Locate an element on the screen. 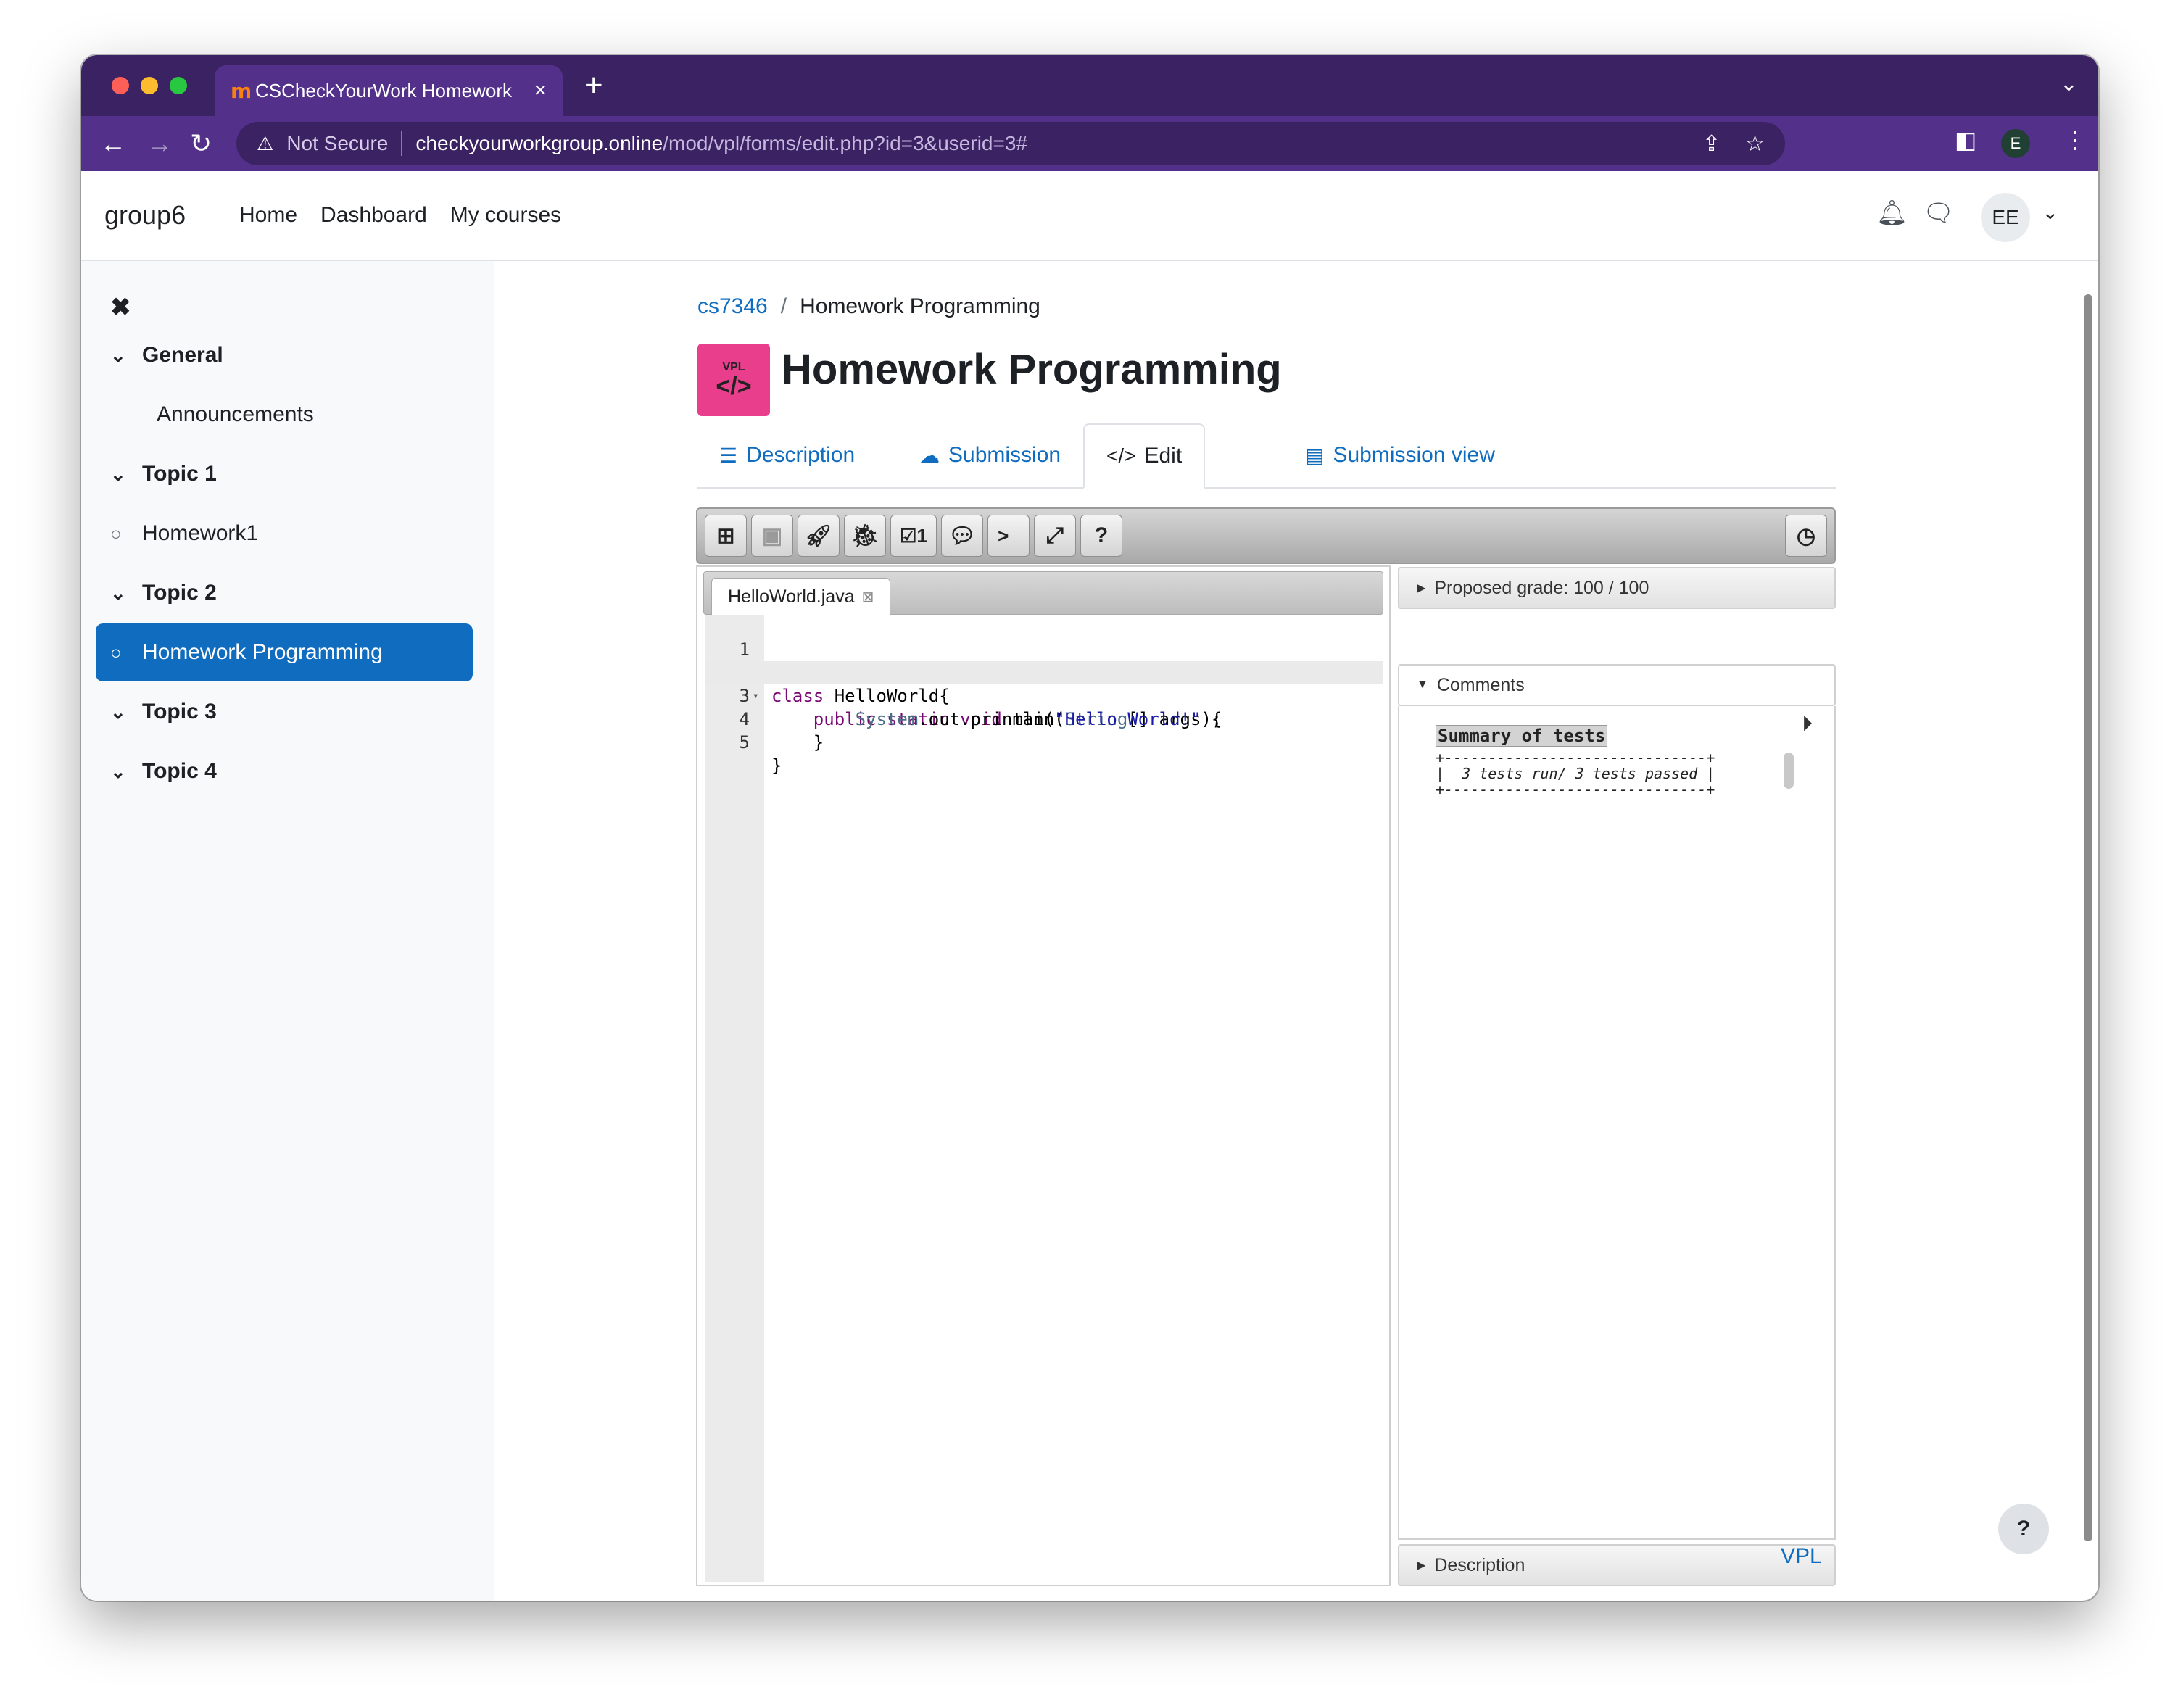 The width and height of the screenshot is (2178, 1708). tab-label: Submission view is located at coordinates (1414, 455).